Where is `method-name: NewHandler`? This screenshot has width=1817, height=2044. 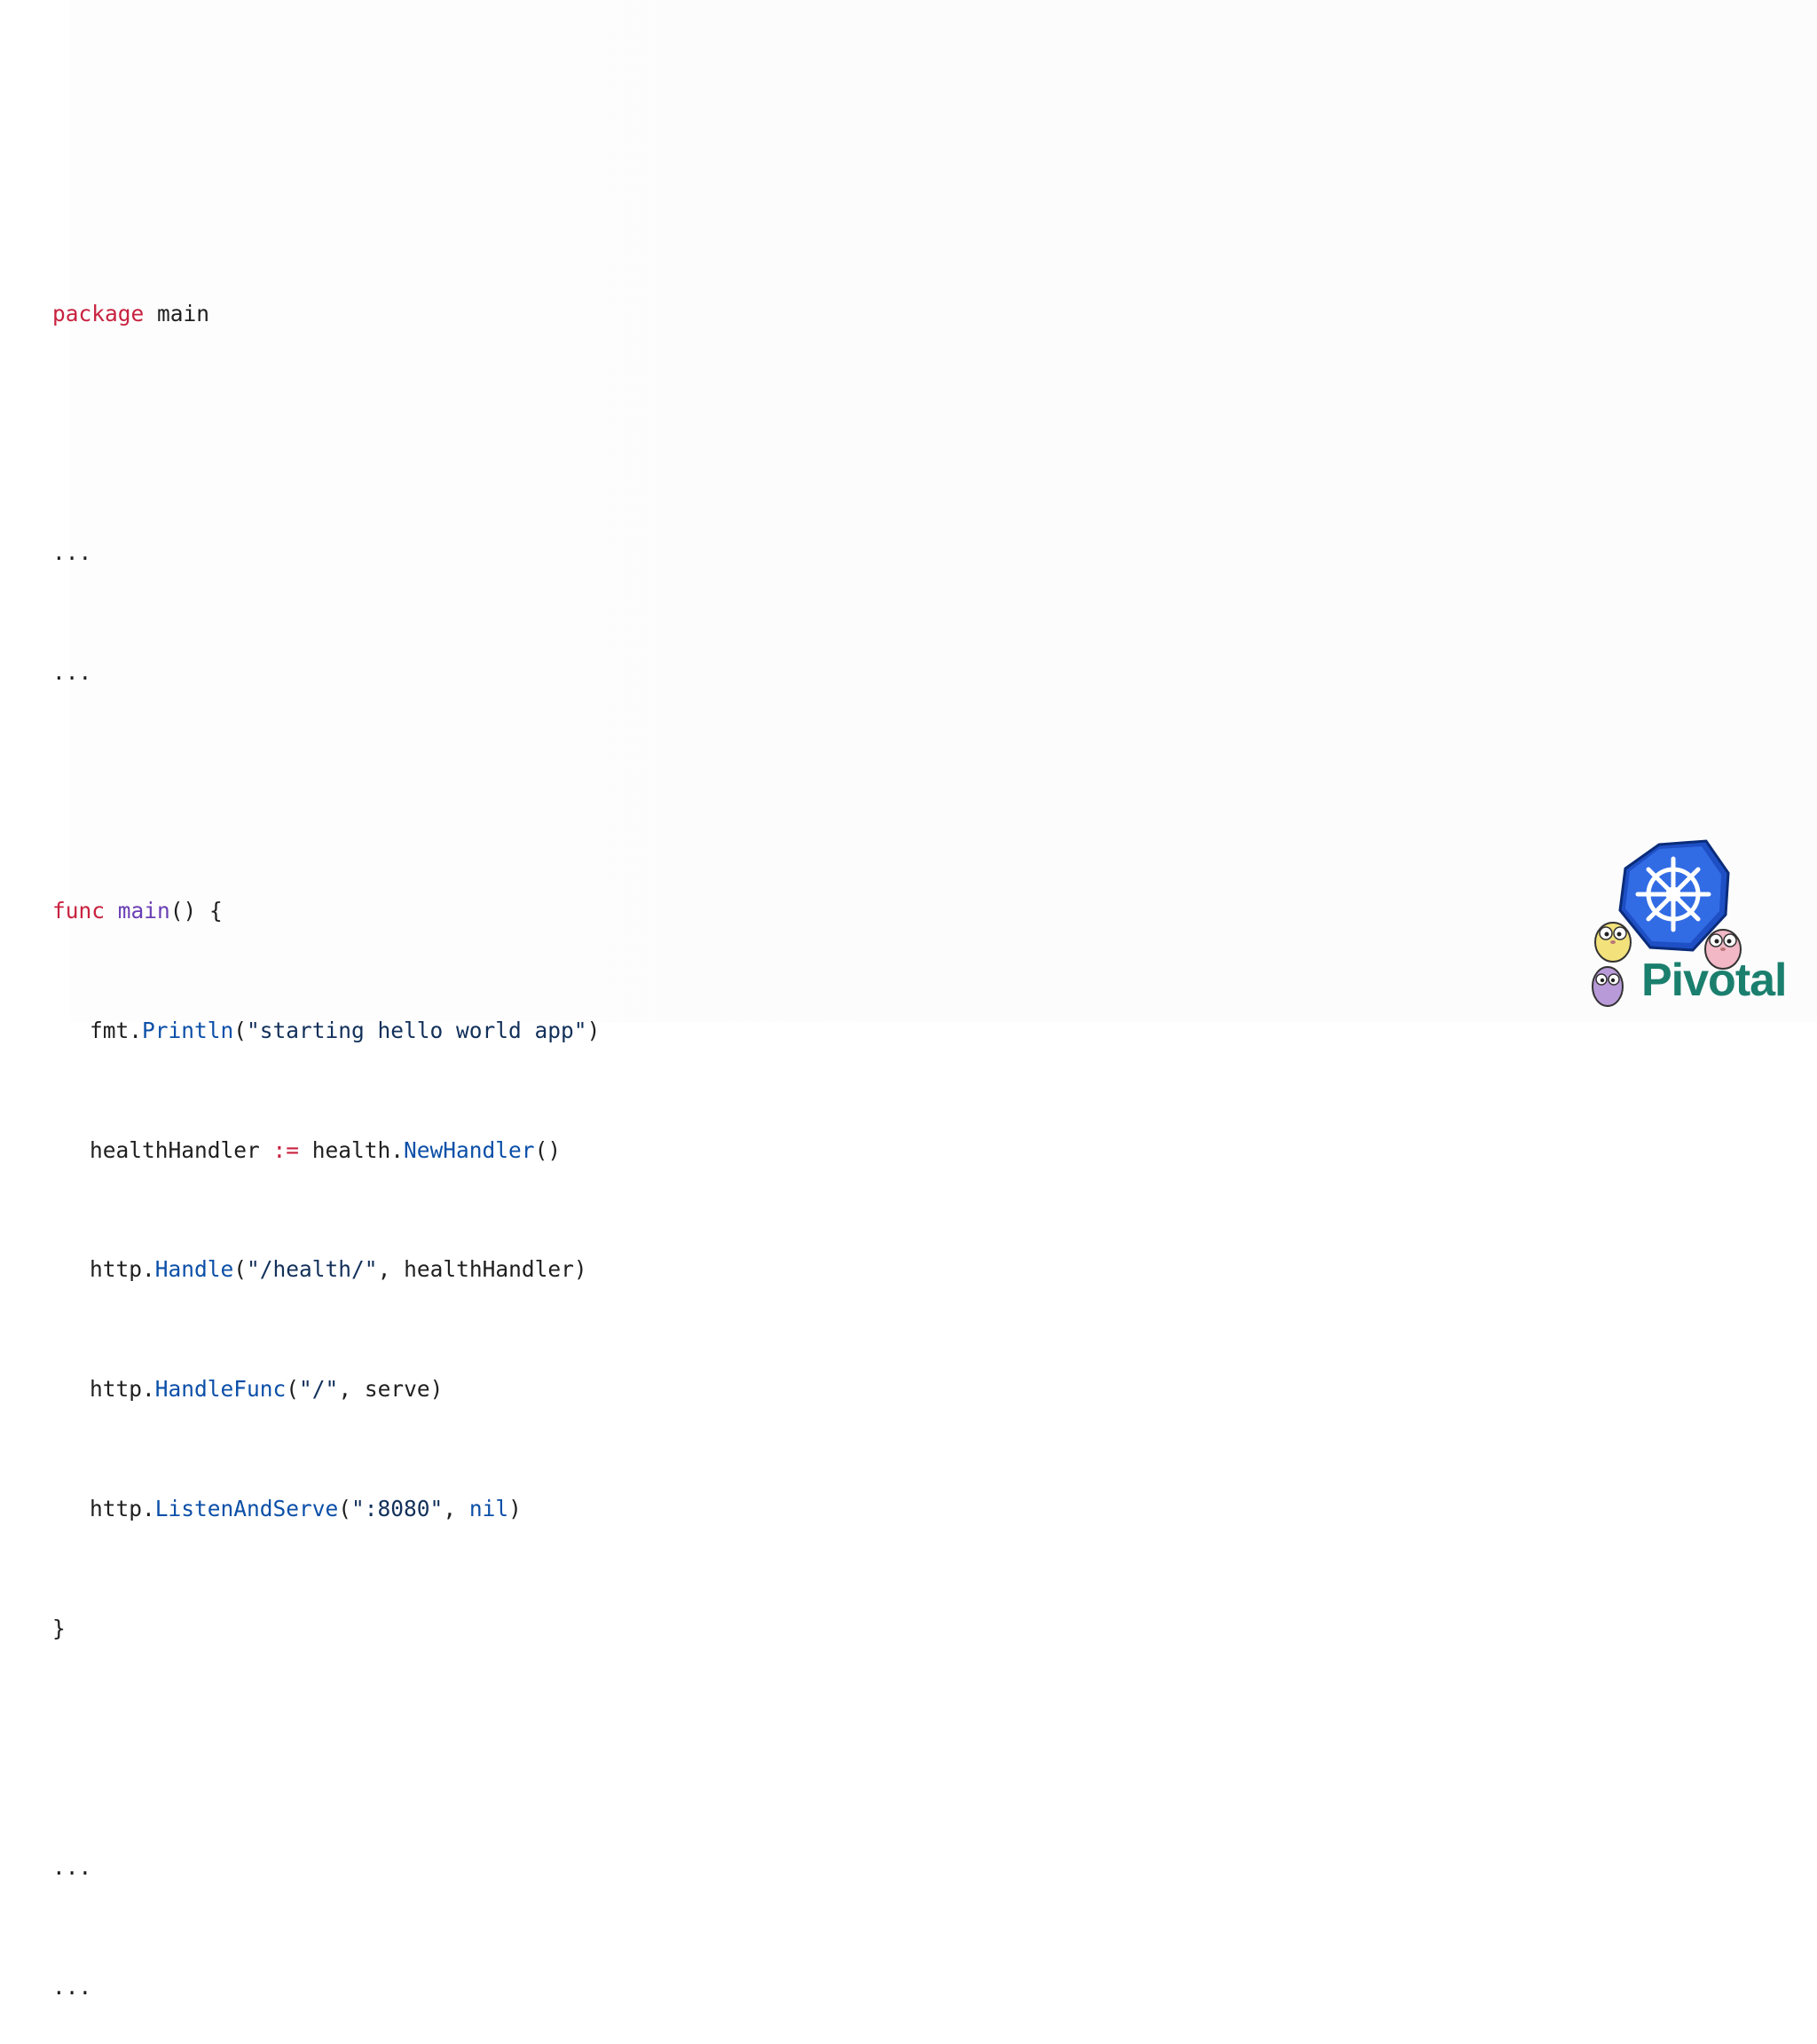 method-name: NewHandler is located at coordinates (469, 1149).